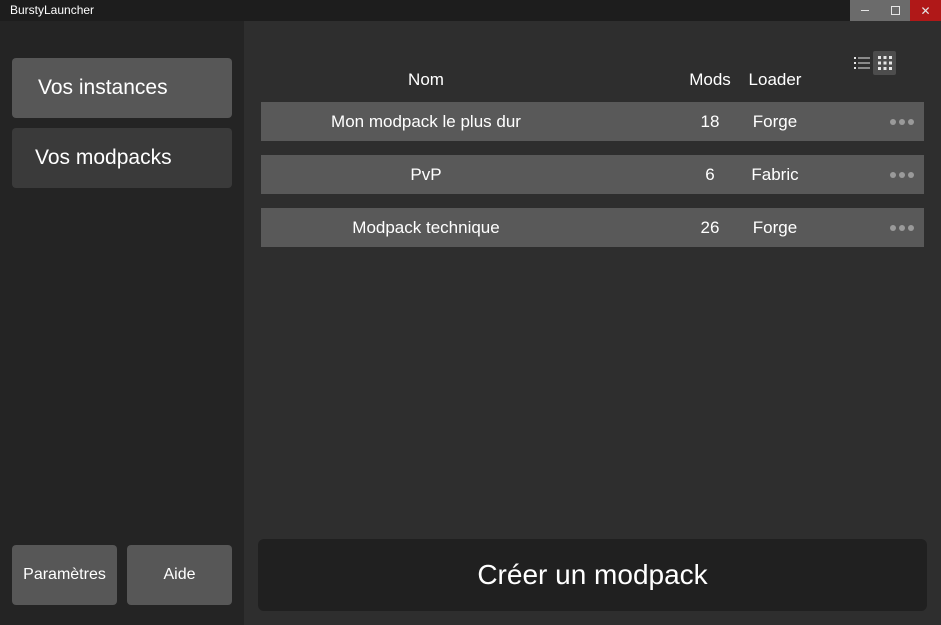  Describe the element at coordinates (103, 157) in the screenshot. I see `nav-modpacks-label: Vos modpacks` at that location.